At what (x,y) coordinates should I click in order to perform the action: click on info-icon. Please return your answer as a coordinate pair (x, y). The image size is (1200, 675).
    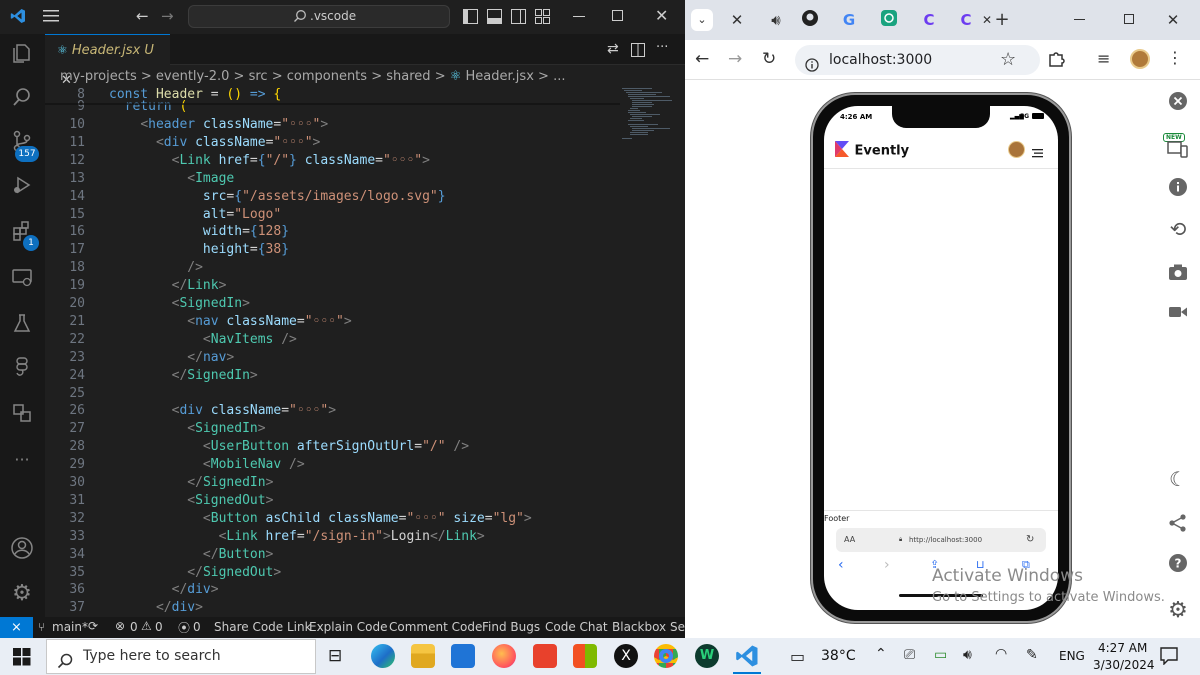
    Looking at the image, I should click on (1178, 189).